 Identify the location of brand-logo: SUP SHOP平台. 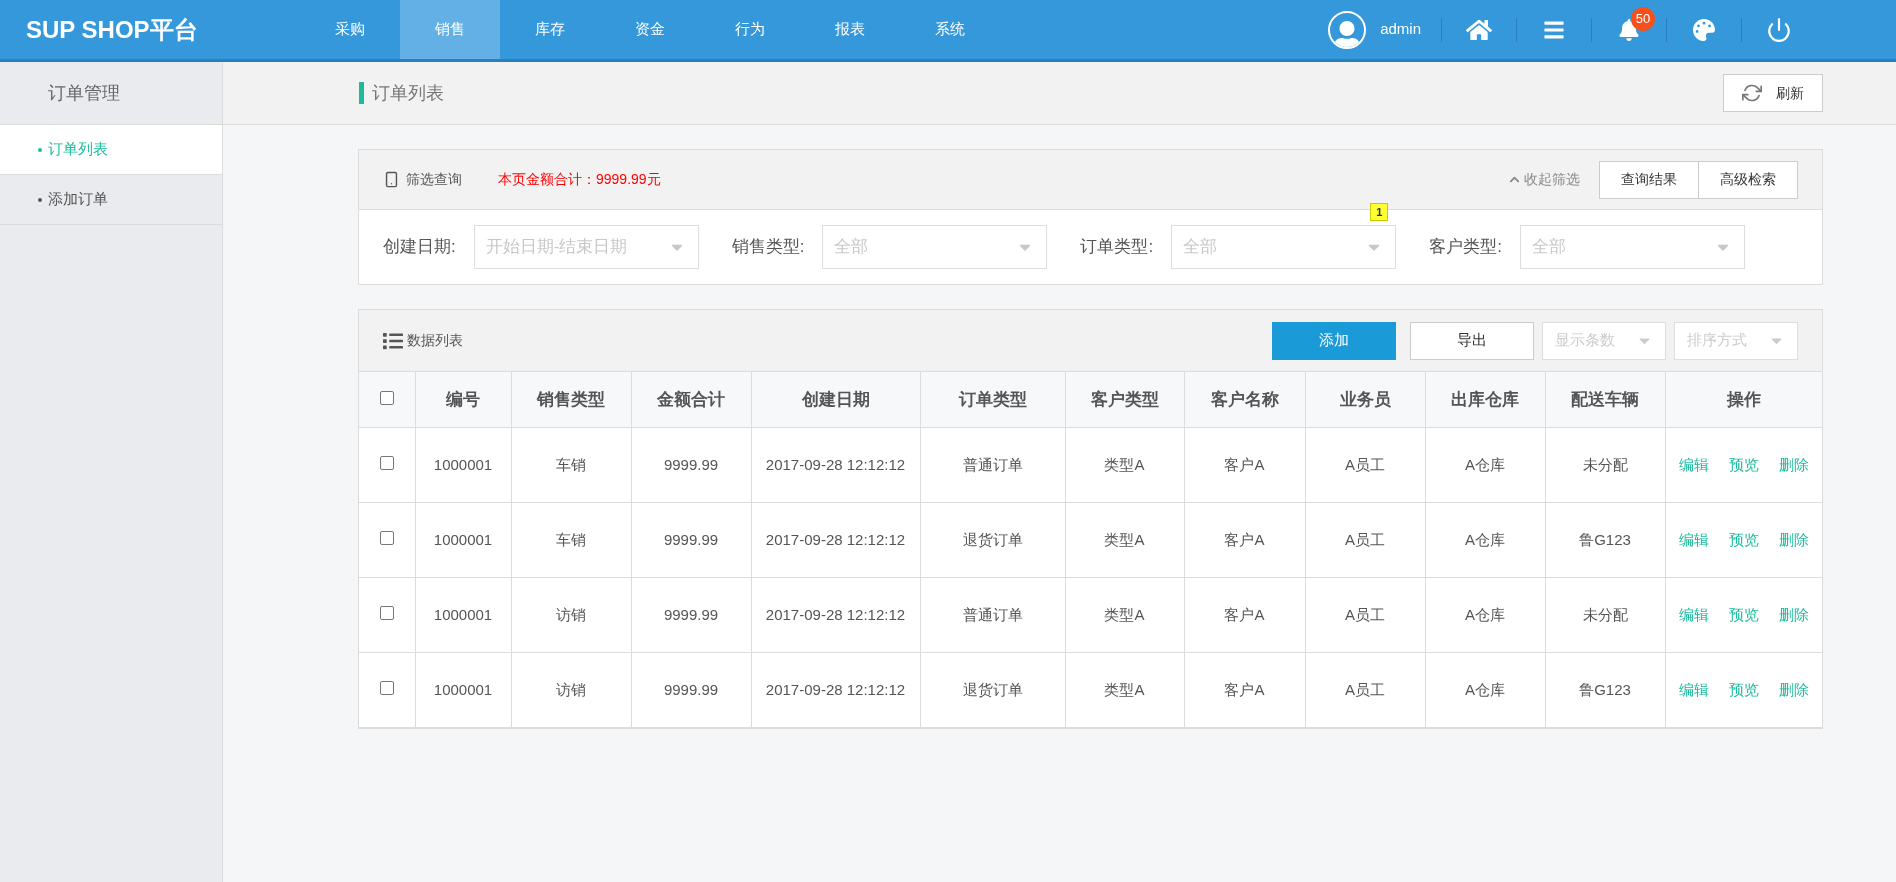
(150, 29).